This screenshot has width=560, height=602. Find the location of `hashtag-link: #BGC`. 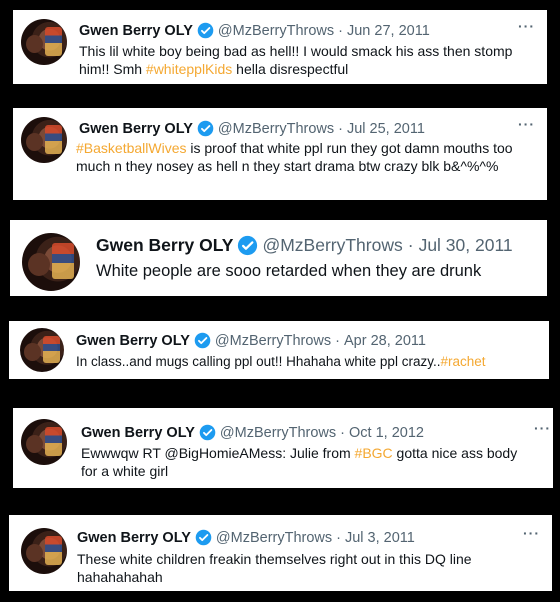

hashtag-link: #BGC is located at coordinates (374, 453).